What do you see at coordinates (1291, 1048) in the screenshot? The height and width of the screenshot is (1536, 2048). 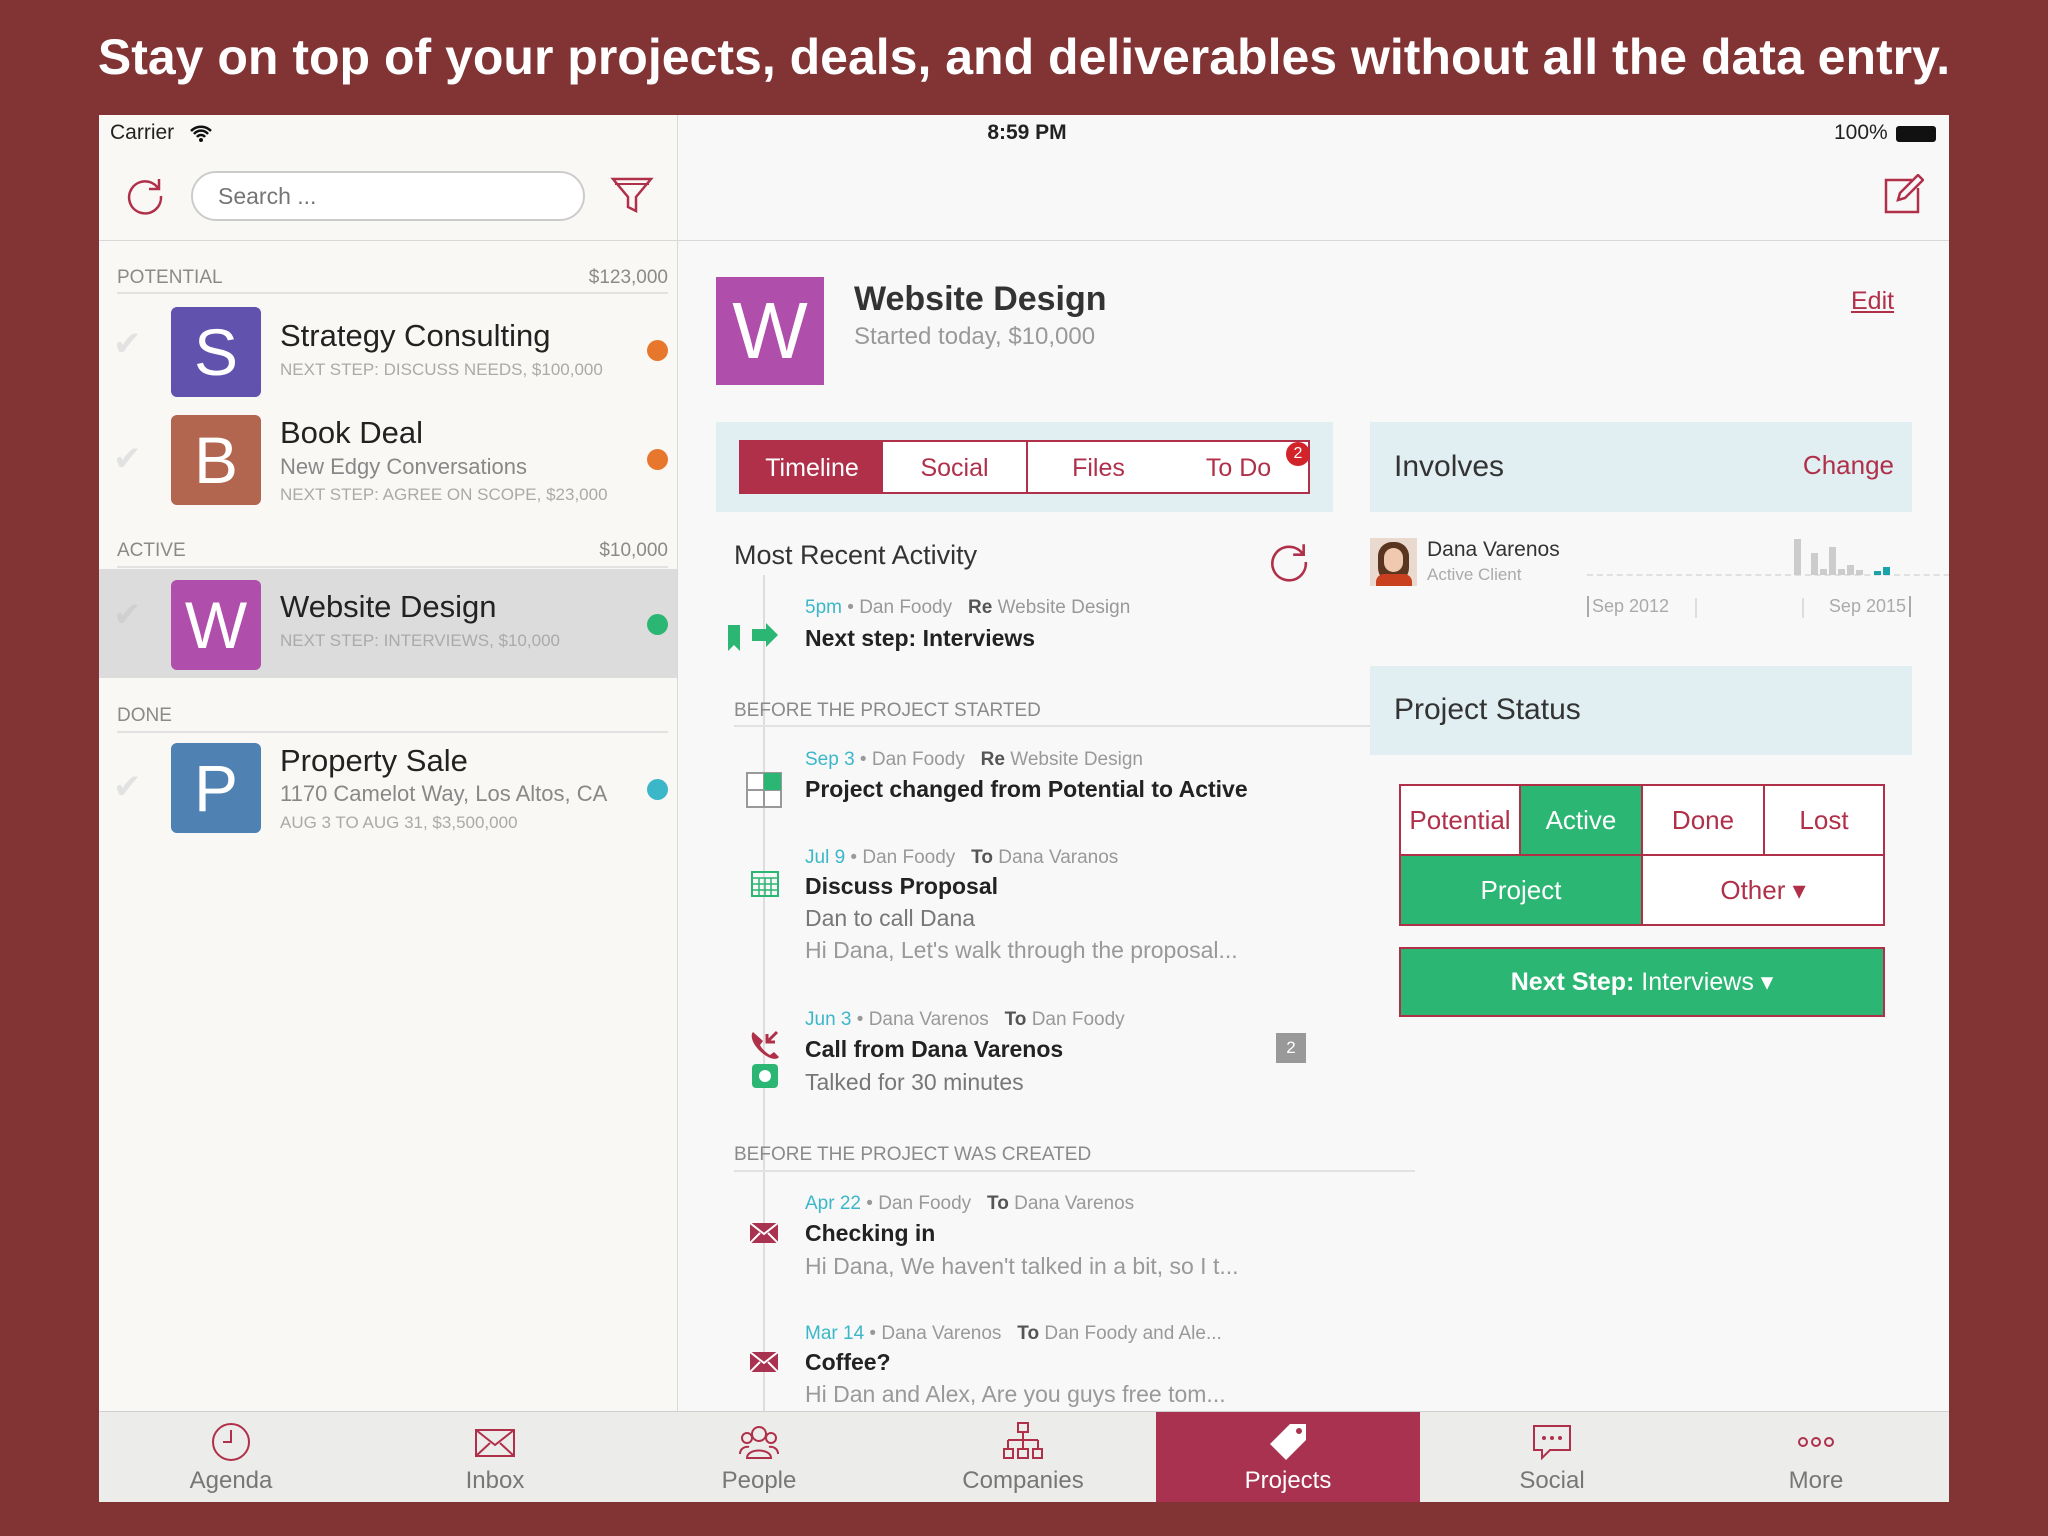 I see `comment-count-badge: 2` at bounding box center [1291, 1048].